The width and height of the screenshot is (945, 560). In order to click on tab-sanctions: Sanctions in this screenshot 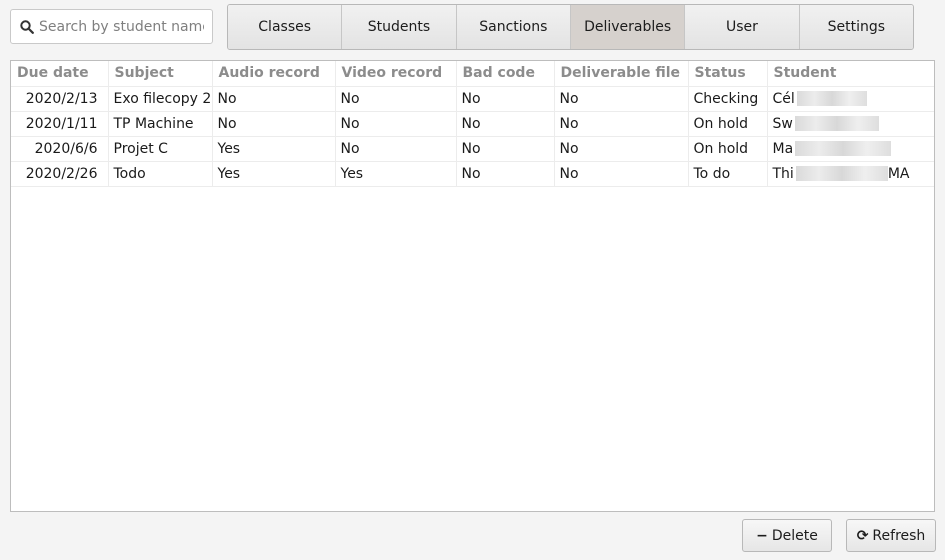, I will do `click(513, 27)`.